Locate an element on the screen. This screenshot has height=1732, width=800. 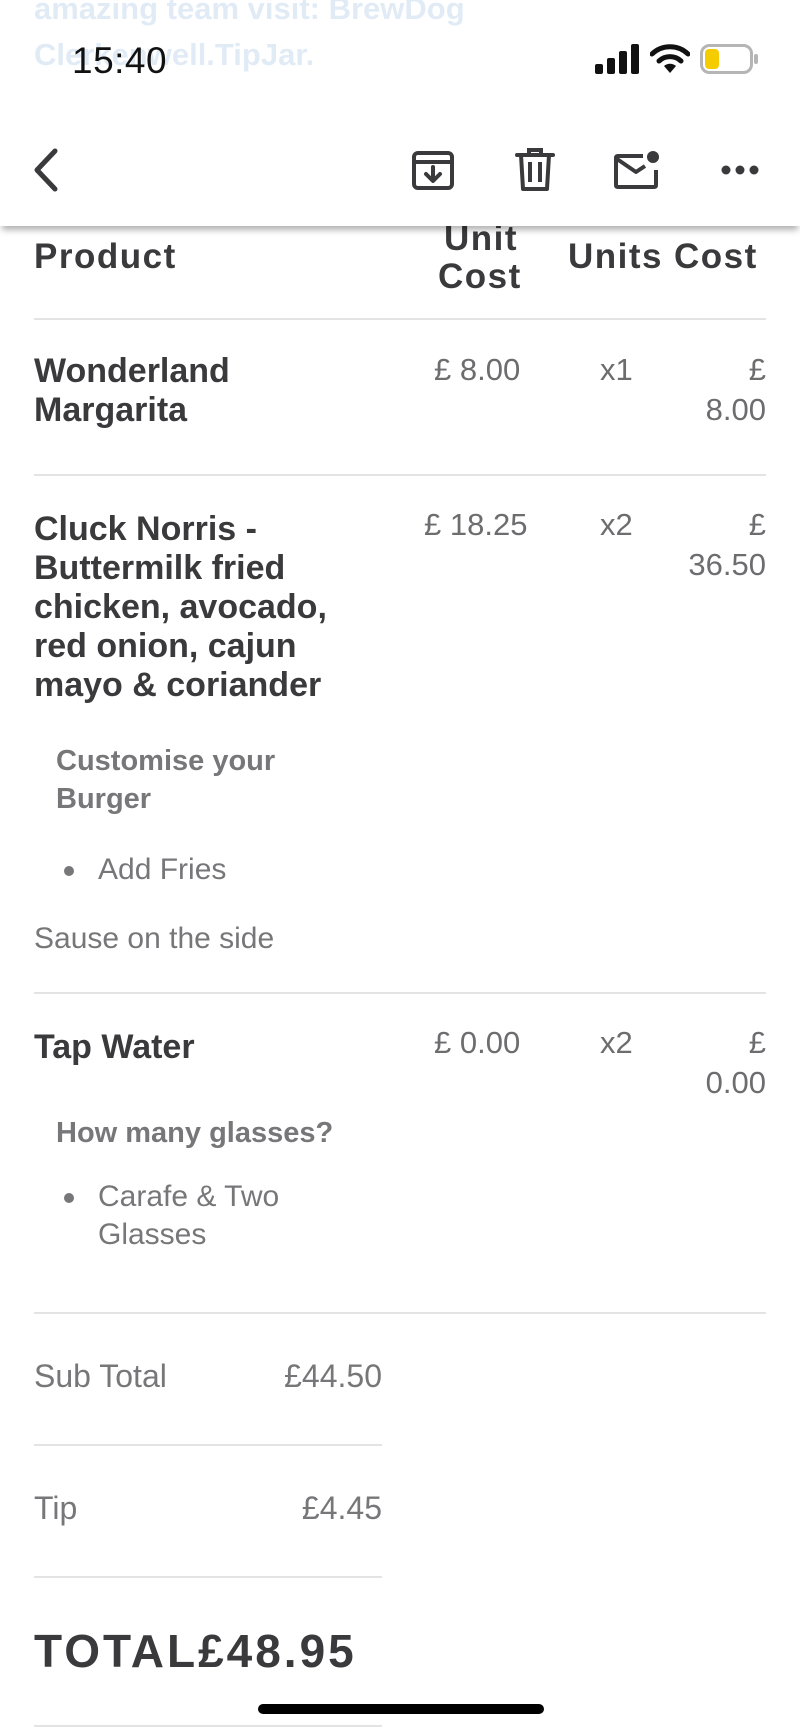
total: TOTAL£48.95 is located at coordinates (195, 1651).